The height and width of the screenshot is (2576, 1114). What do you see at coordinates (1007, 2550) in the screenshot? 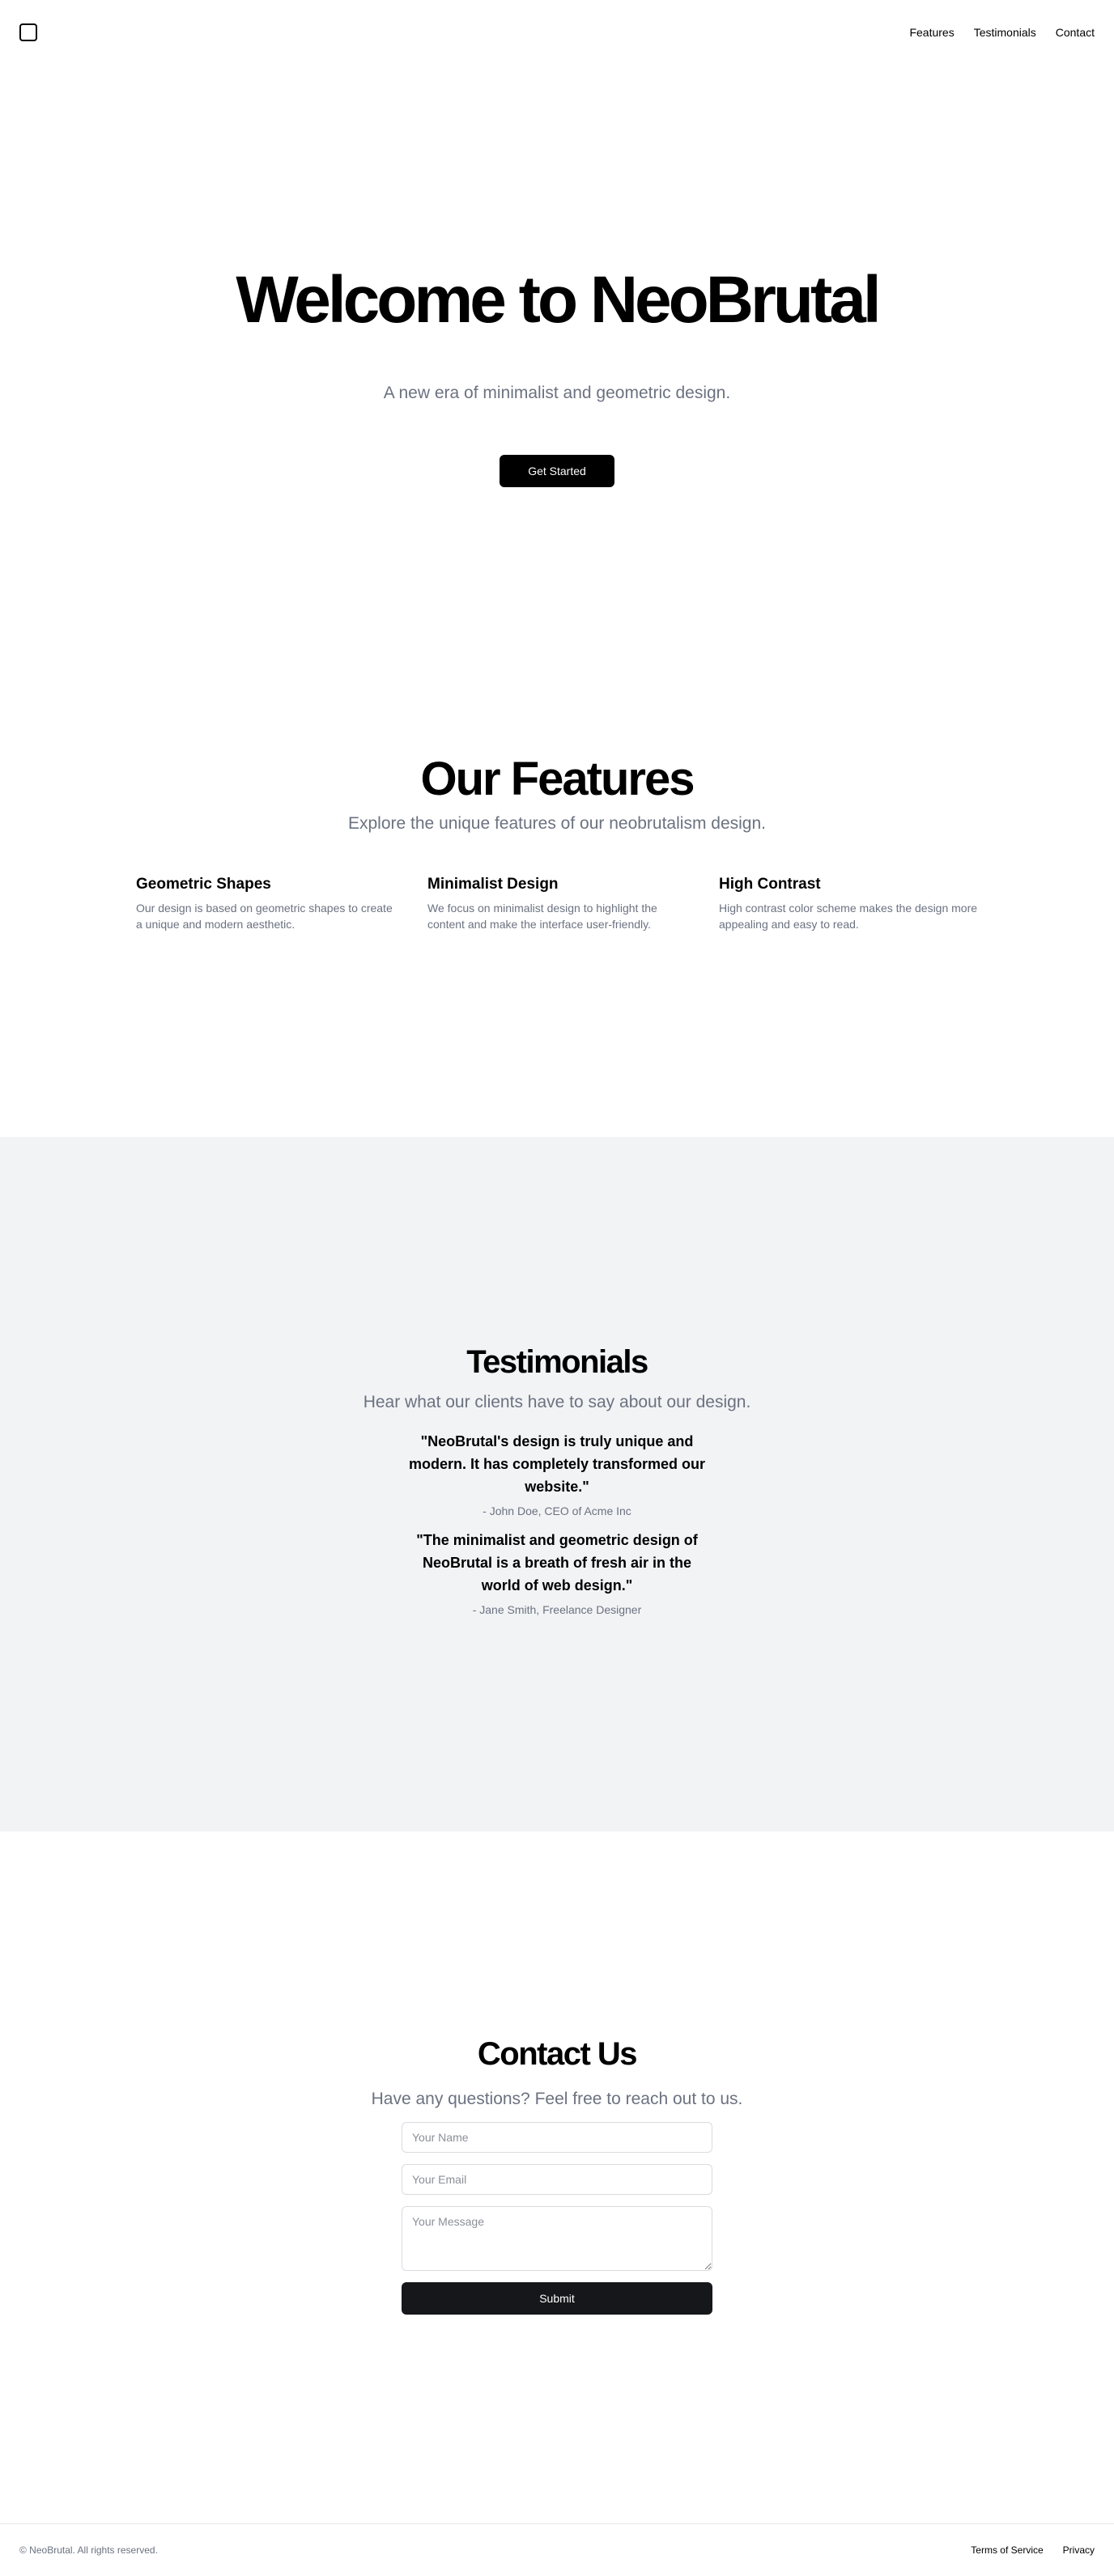
I see `terms-link: Terms of Service` at bounding box center [1007, 2550].